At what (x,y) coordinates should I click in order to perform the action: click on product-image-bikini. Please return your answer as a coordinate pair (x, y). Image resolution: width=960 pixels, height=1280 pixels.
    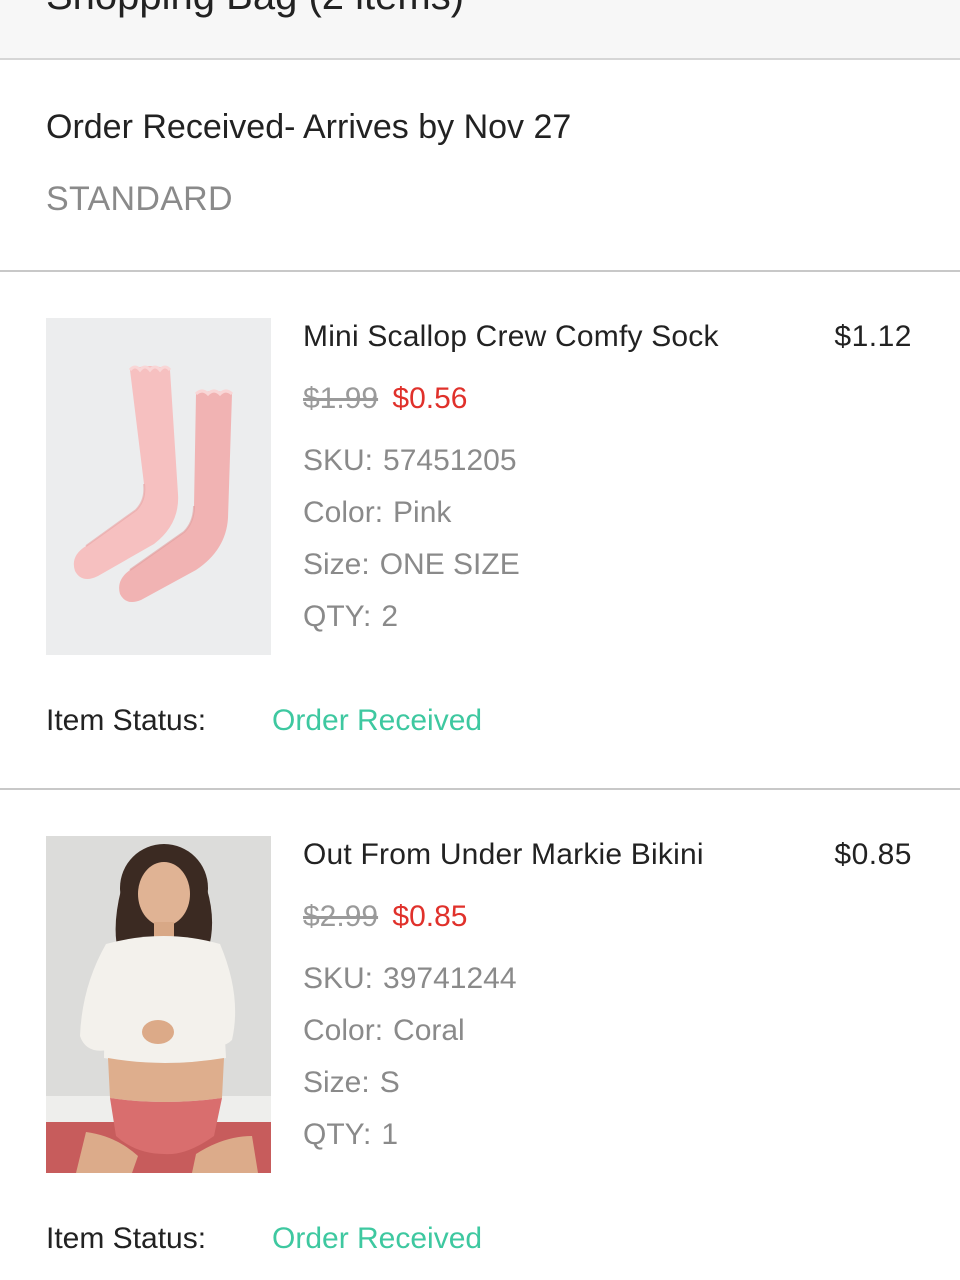
    Looking at the image, I should click on (158, 1004).